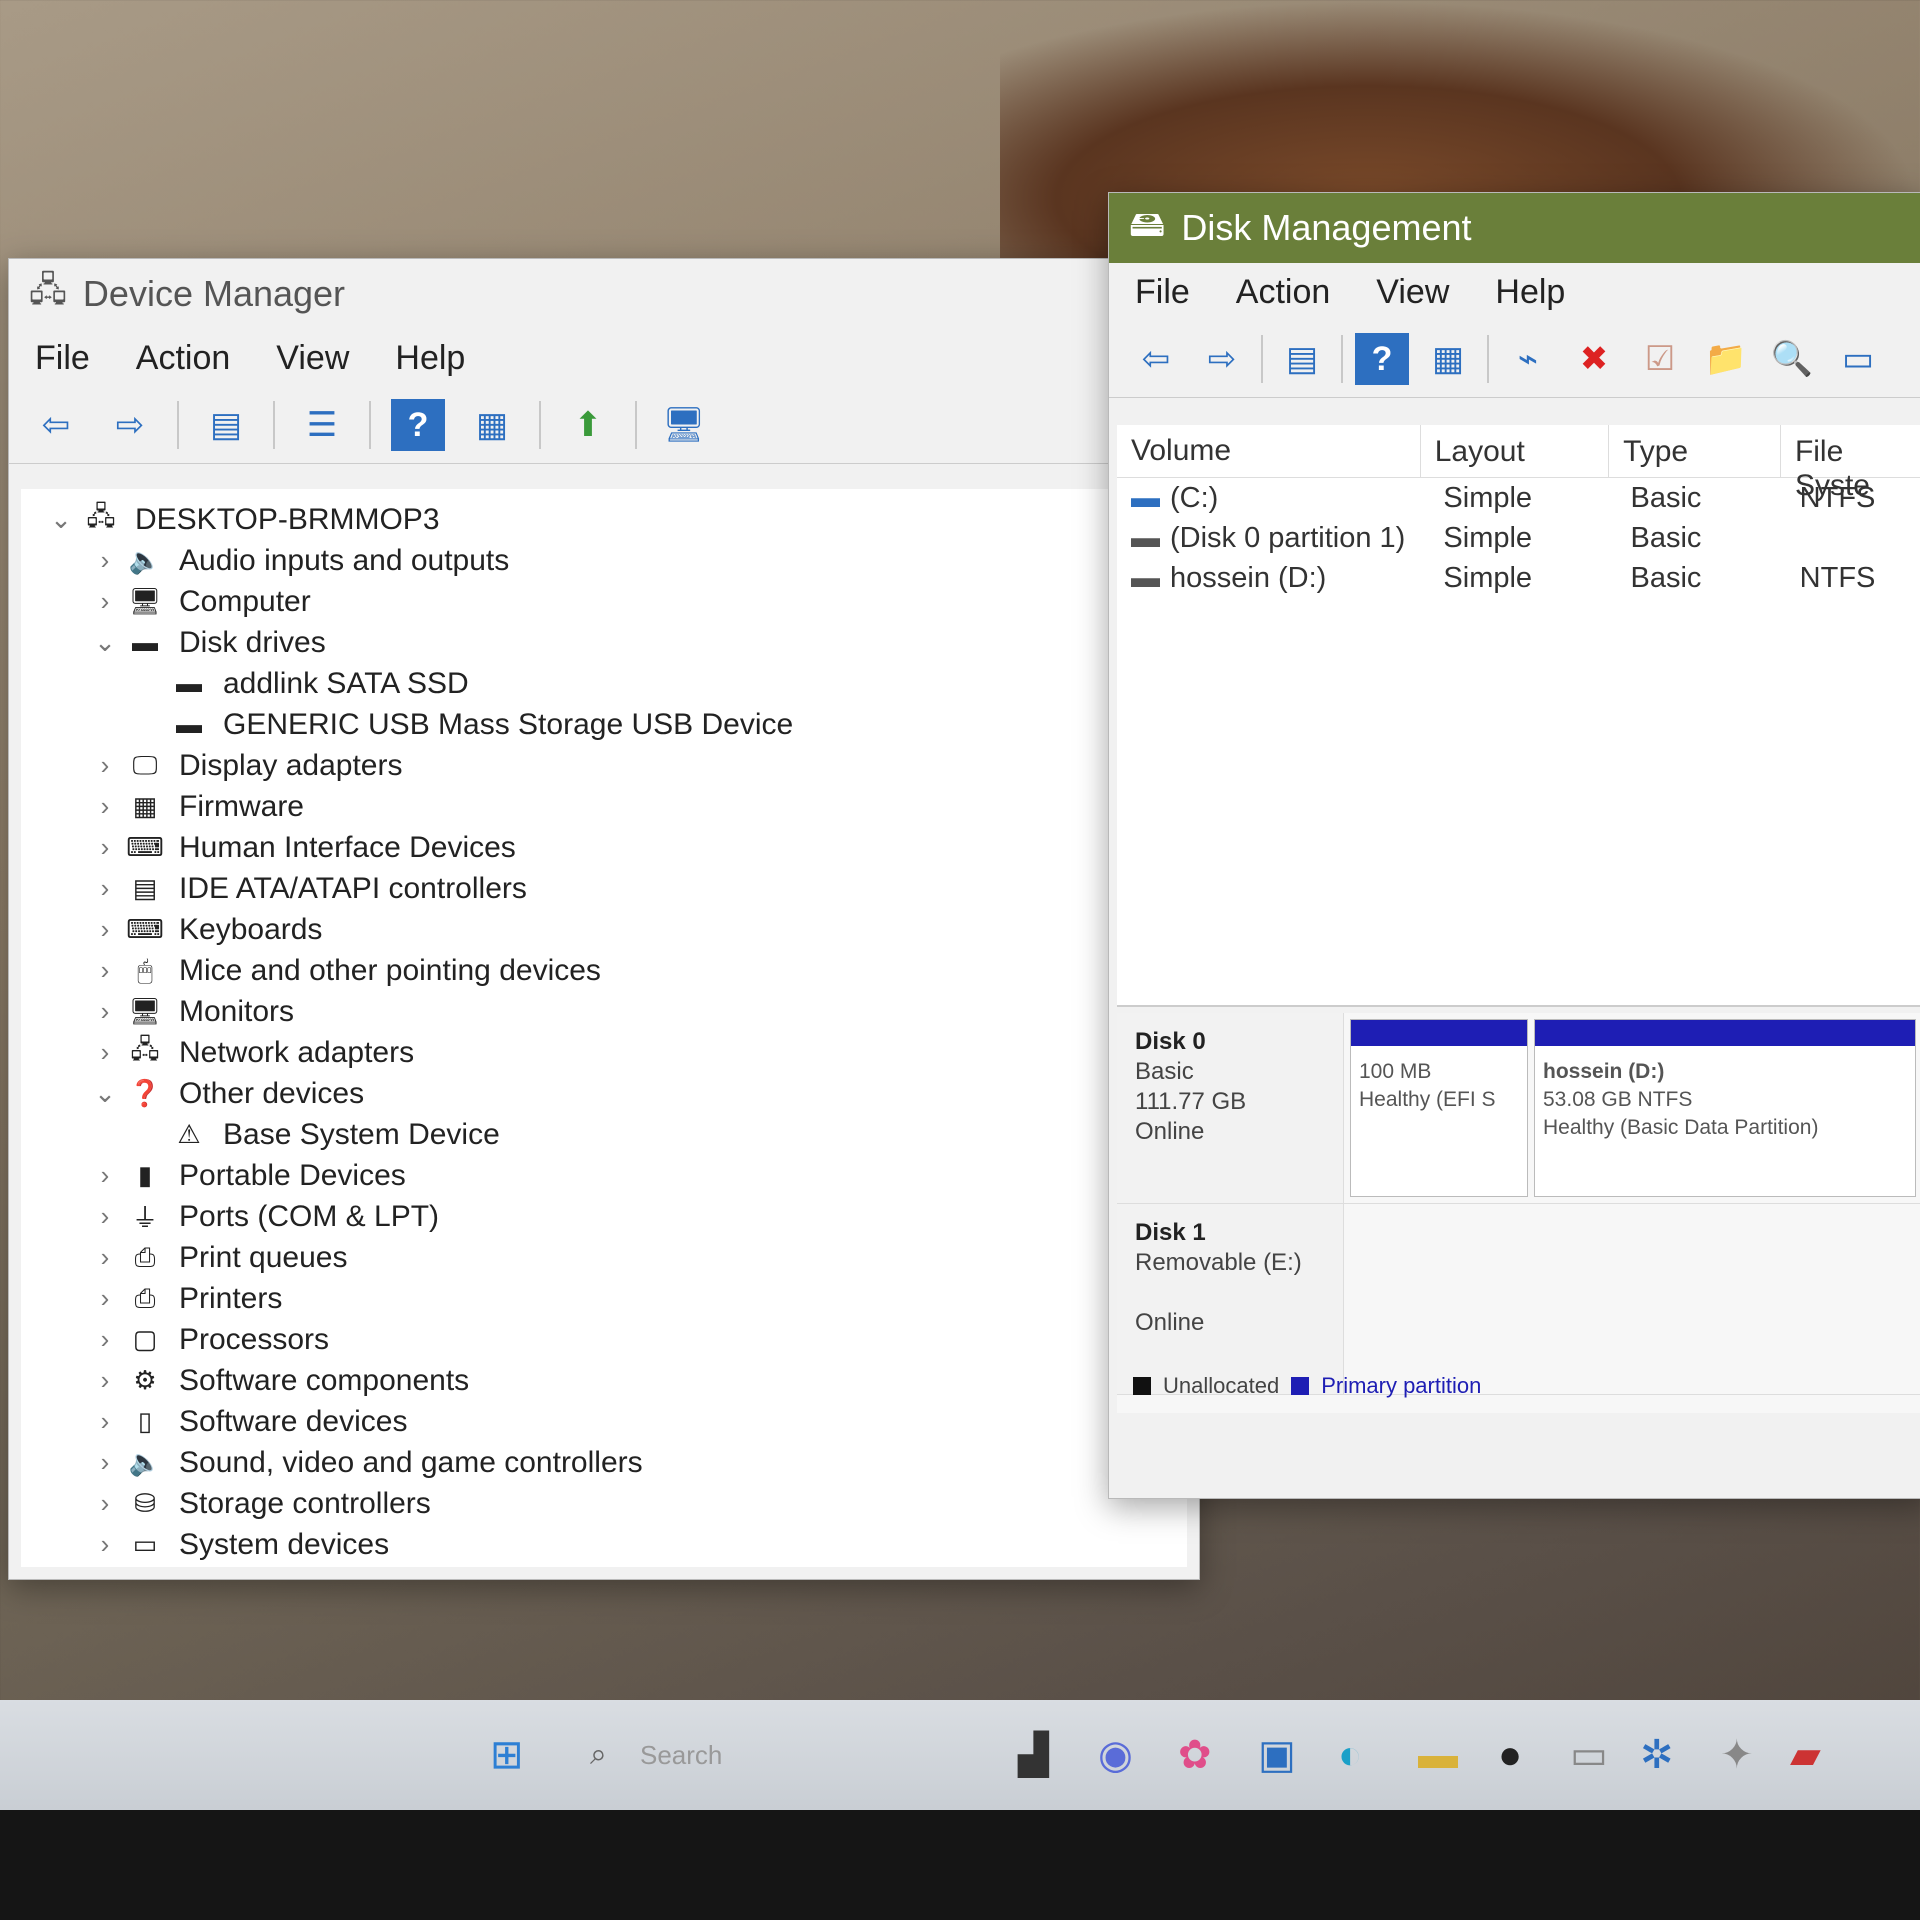  What do you see at coordinates (1438, 1755) in the screenshot?
I see `file-explorer-icon: ▬` at bounding box center [1438, 1755].